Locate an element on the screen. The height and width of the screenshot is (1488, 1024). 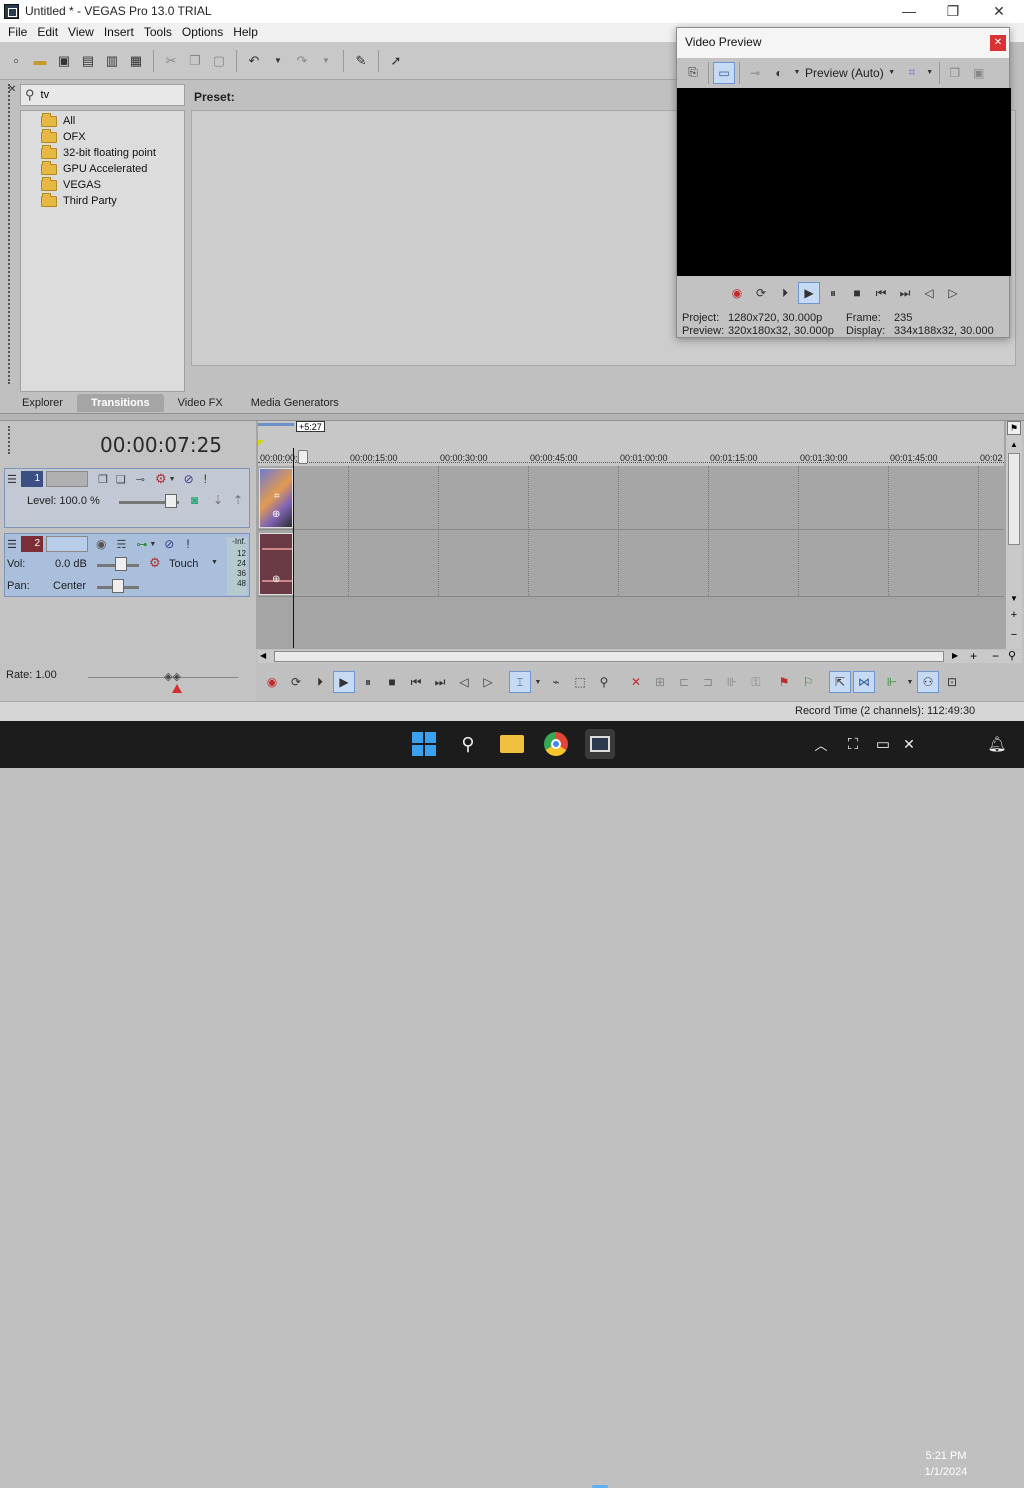
search-icon: ⚲ is located at coordinates (468, 744).